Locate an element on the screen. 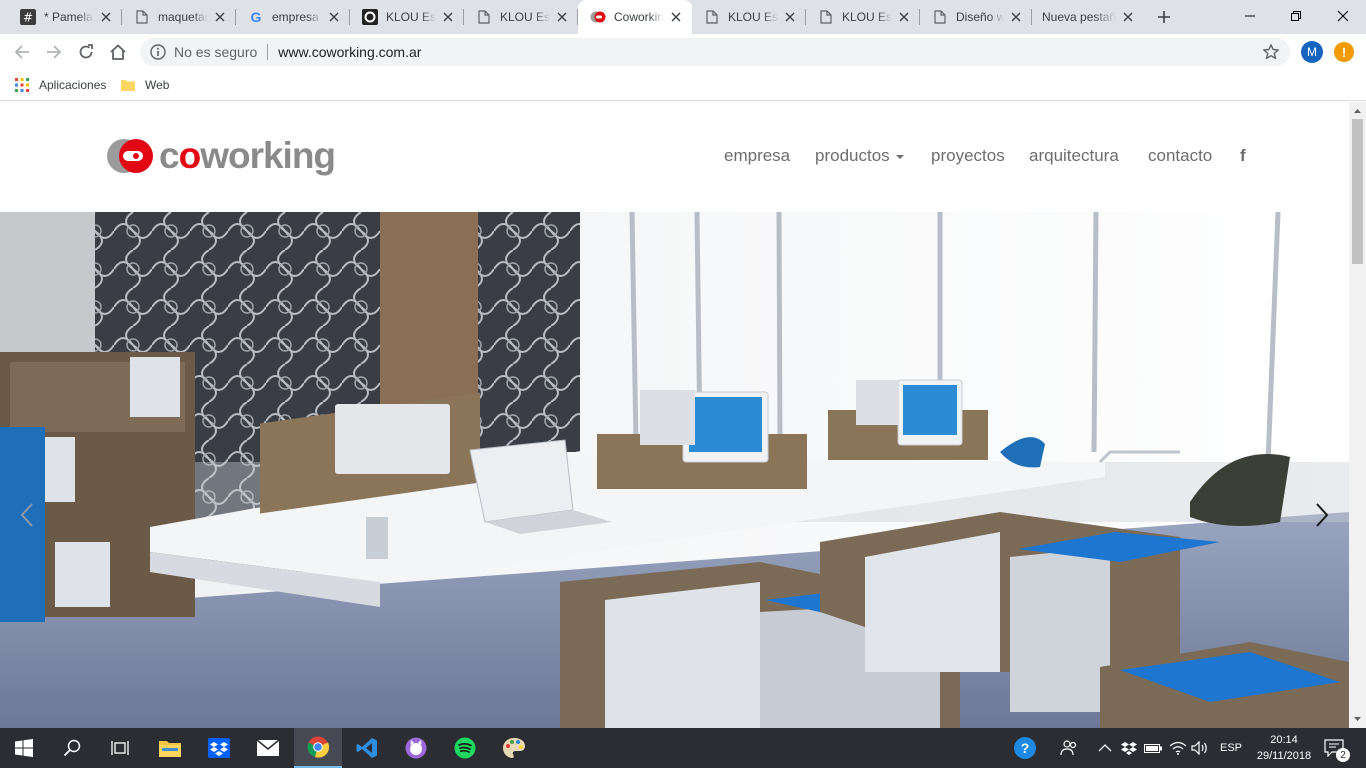 The width and height of the screenshot is (1366, 768). chrome-button is located at coordinates (318, 748).